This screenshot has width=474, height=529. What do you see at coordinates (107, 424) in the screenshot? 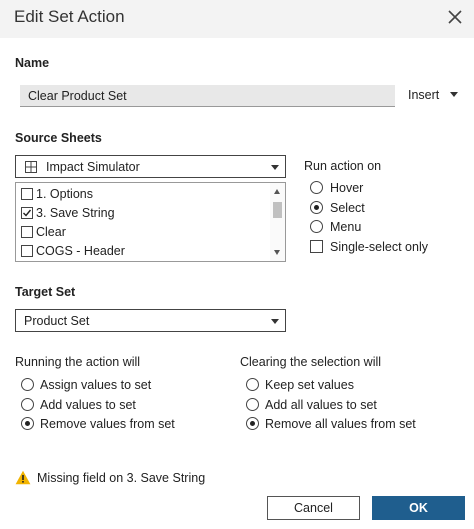
I see `remove-values-label: Remove values from set` at bounding box center [107, 424].